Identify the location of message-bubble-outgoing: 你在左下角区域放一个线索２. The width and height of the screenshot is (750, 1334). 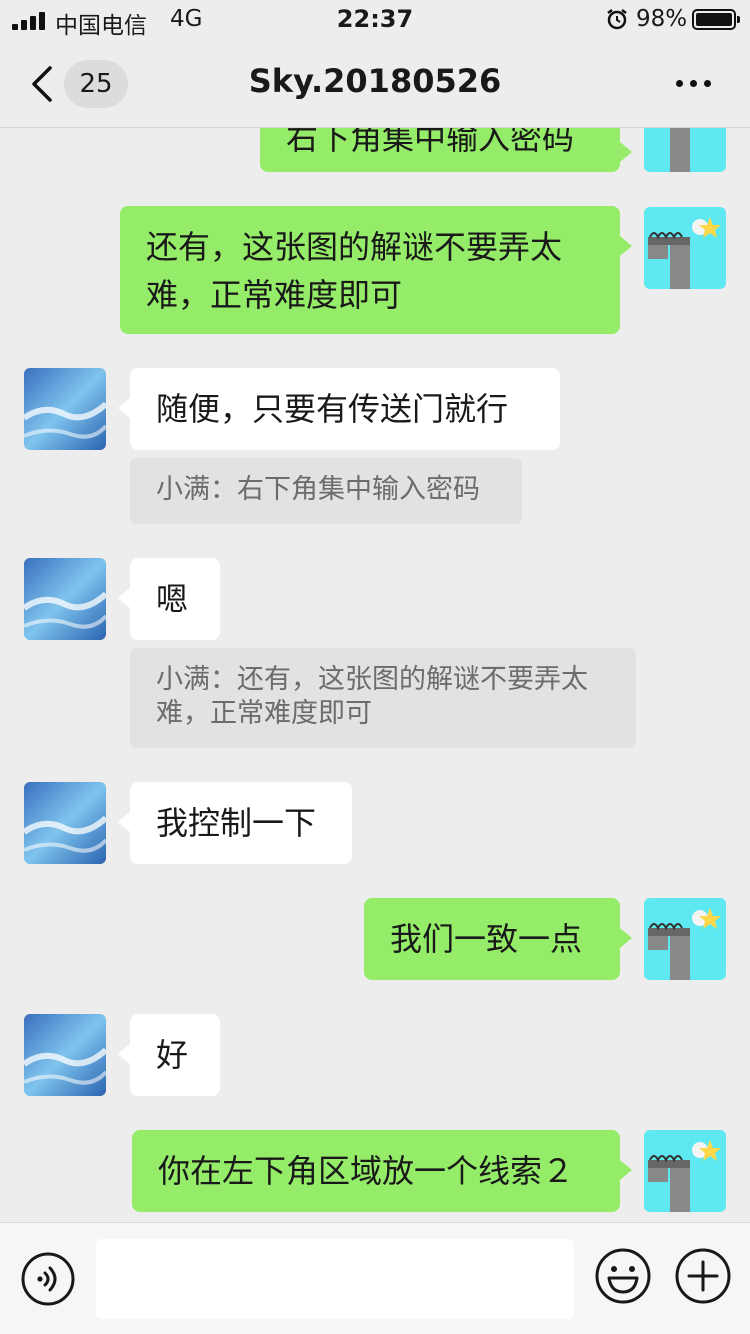
(382, 1171).